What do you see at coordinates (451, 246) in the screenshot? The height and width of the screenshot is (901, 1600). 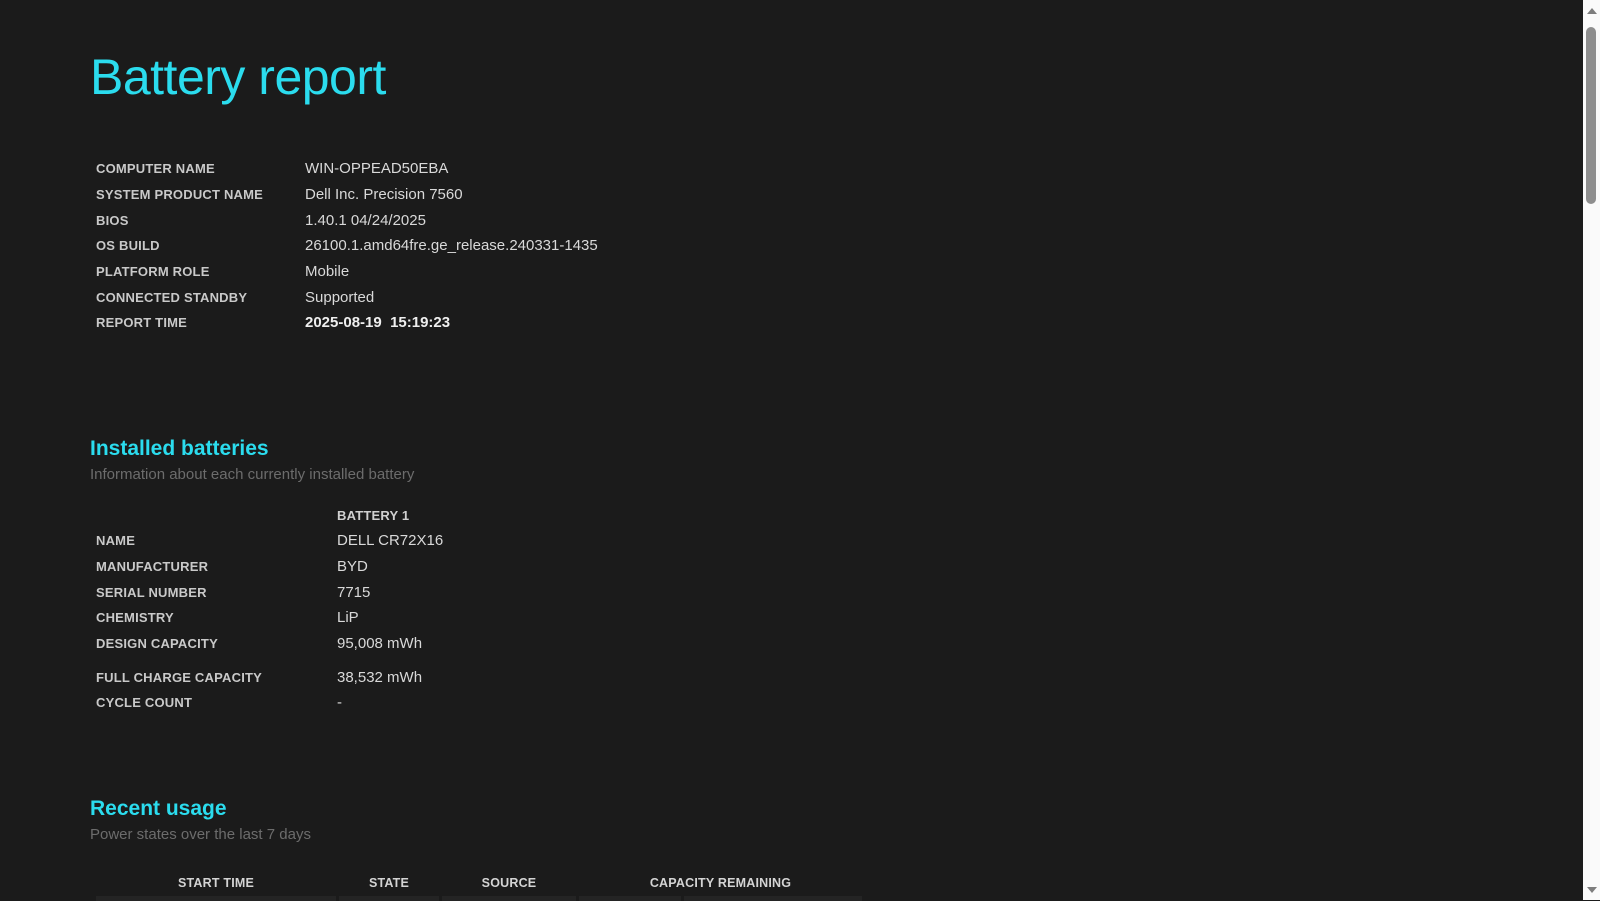 I see `system-info-value: 26100.1.amd64fre.ge_release.240331-1435` at bounding box center [451, 246].